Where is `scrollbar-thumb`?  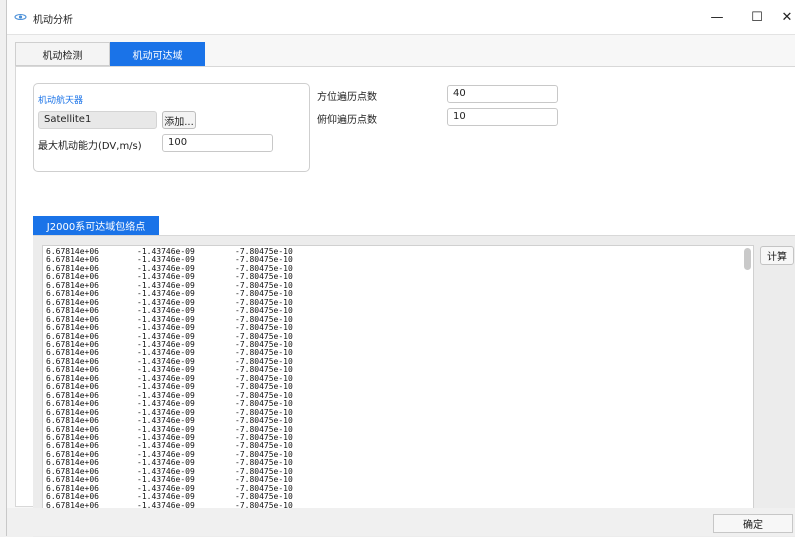
scrollbar-thumb is located at coordinates (747, 259).